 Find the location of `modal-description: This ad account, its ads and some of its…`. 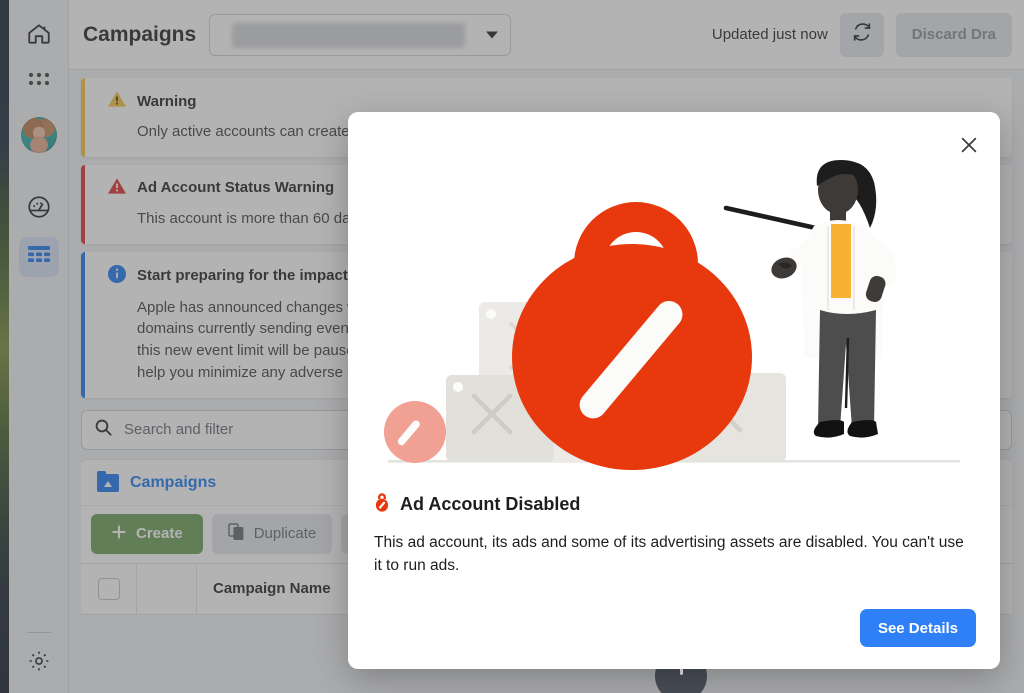

modal-description: This ad account, its ads and some of its… is located at coordinates (669, 554).